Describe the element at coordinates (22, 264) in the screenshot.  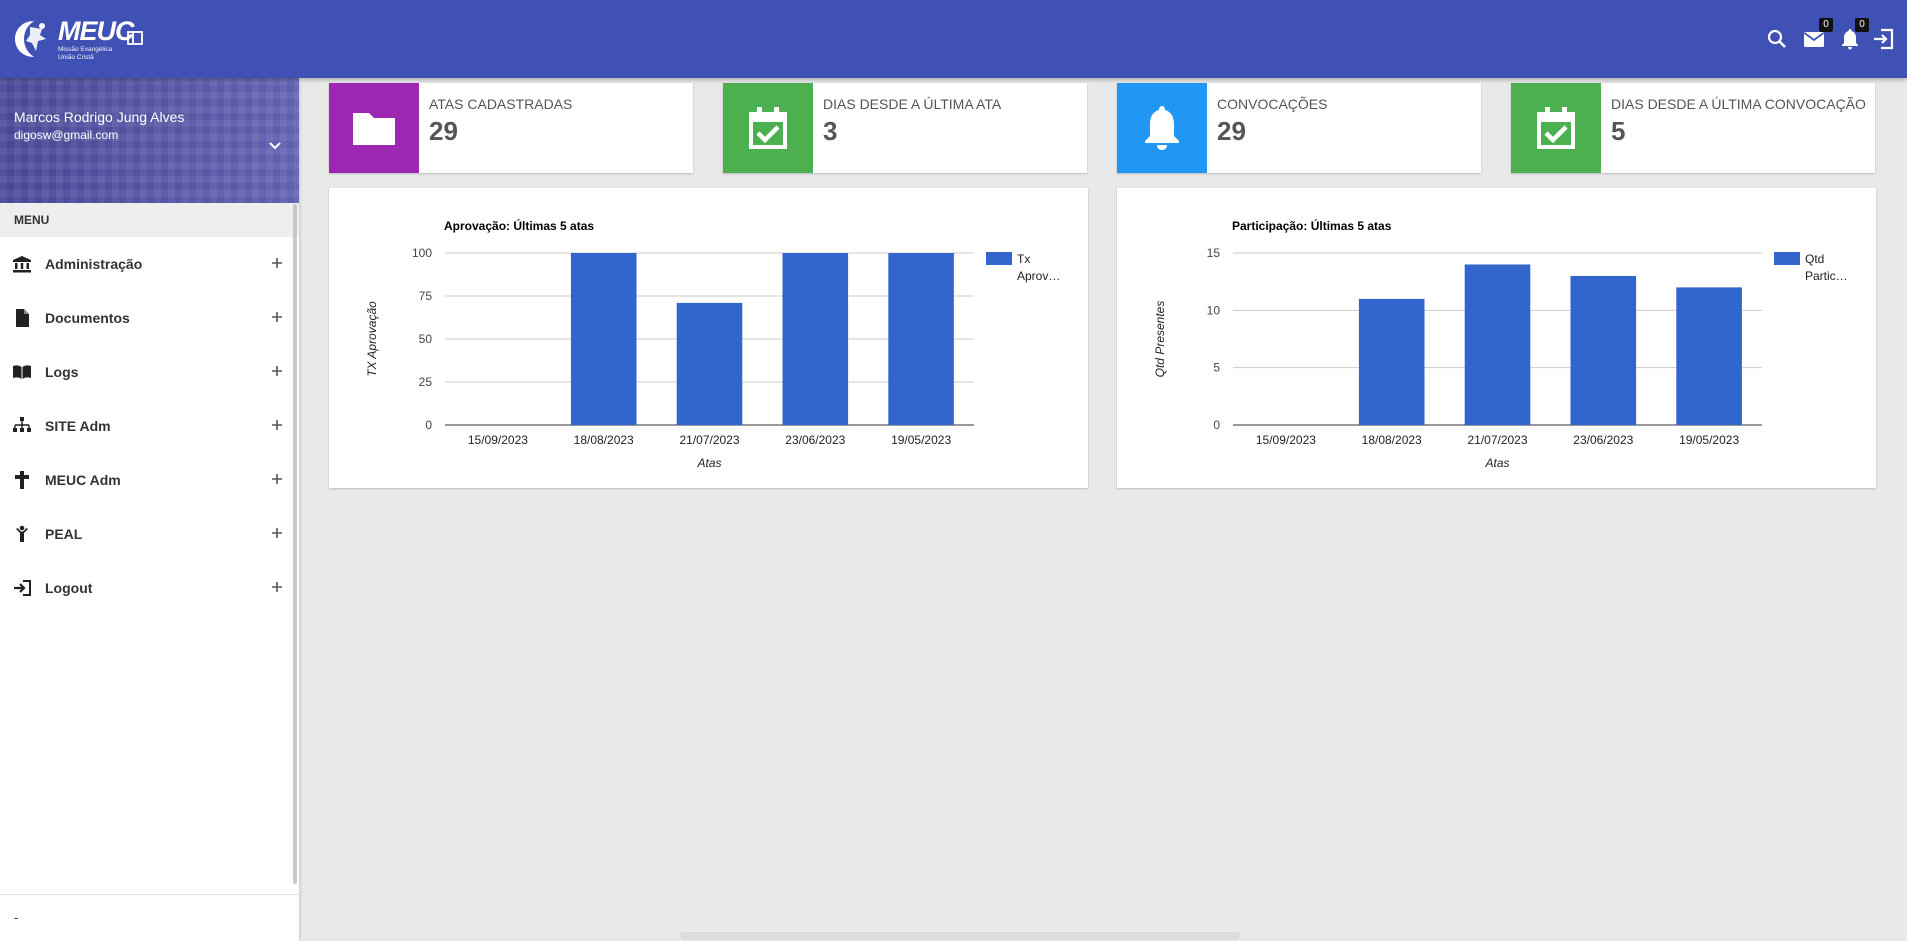
I see `bank-icon` at that location.